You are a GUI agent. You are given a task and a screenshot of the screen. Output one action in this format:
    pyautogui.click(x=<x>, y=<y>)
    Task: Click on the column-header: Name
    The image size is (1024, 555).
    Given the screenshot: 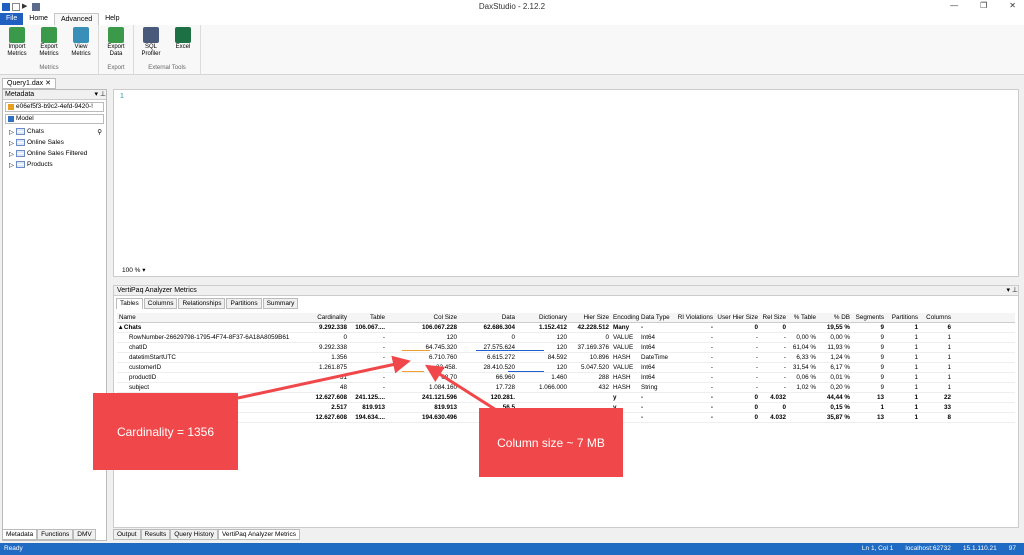 What is the action you would take?
    pyautogui.click(x=205, y=317)
    